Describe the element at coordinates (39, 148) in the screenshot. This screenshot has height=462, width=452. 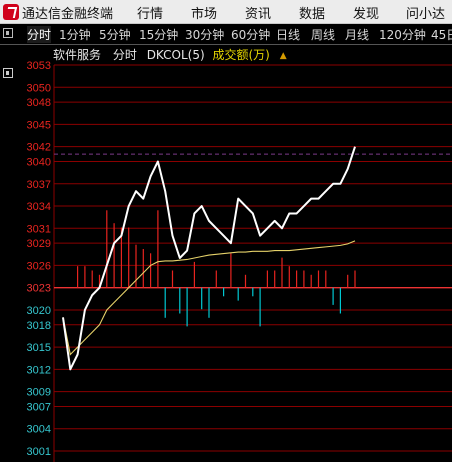
I see `price-tick-label: 3042` at that location.